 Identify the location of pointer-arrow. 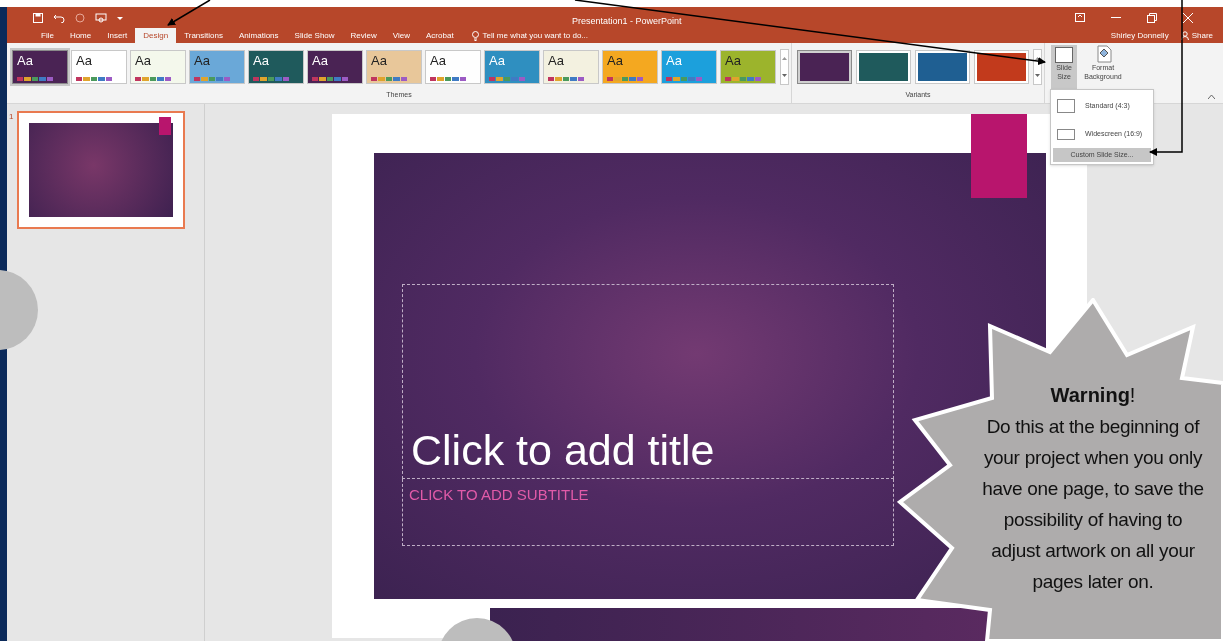
(189, 13).